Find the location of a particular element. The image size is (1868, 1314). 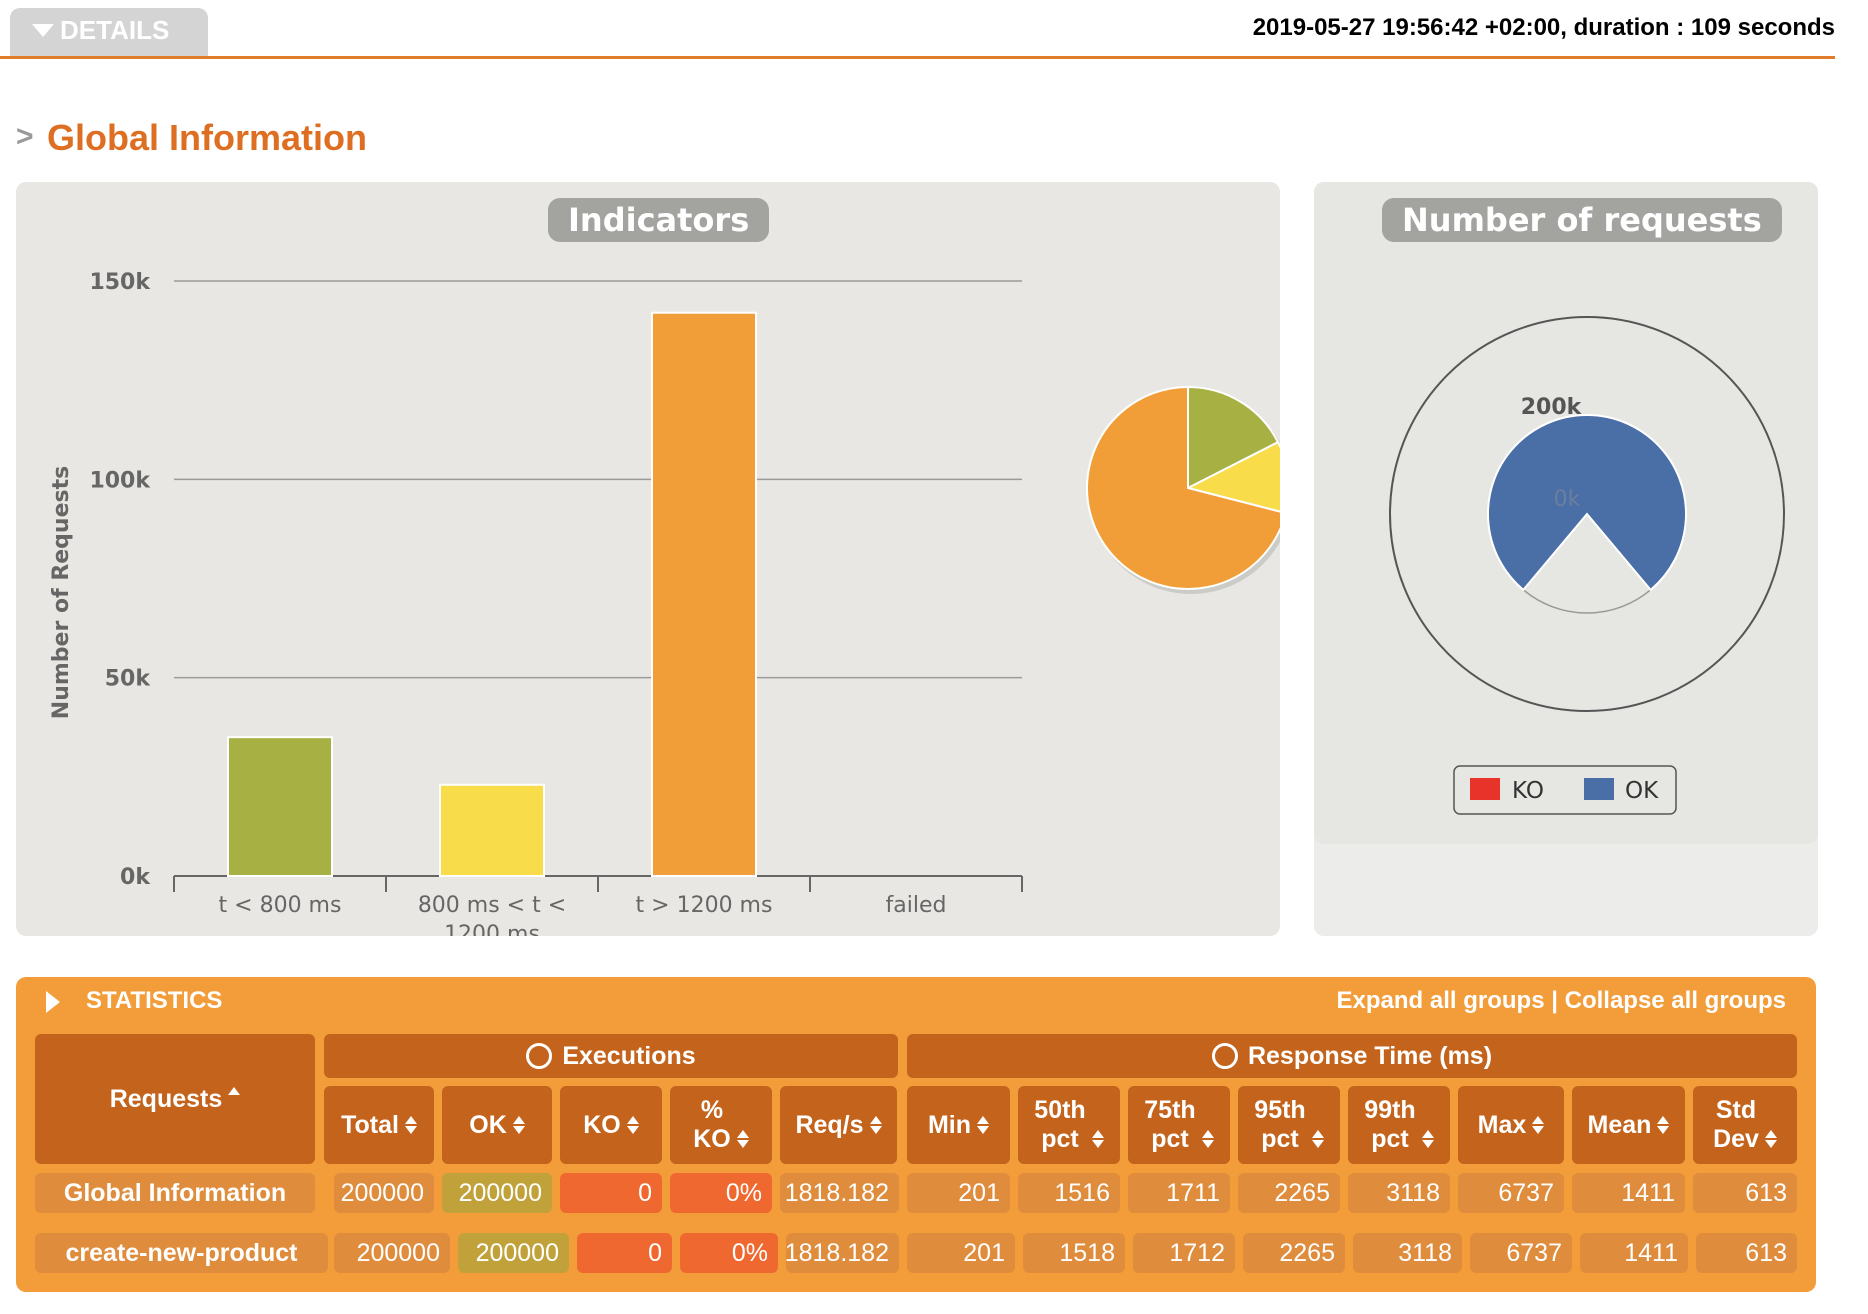

column-header-text: Max is located at coordinates (1502, 1124).